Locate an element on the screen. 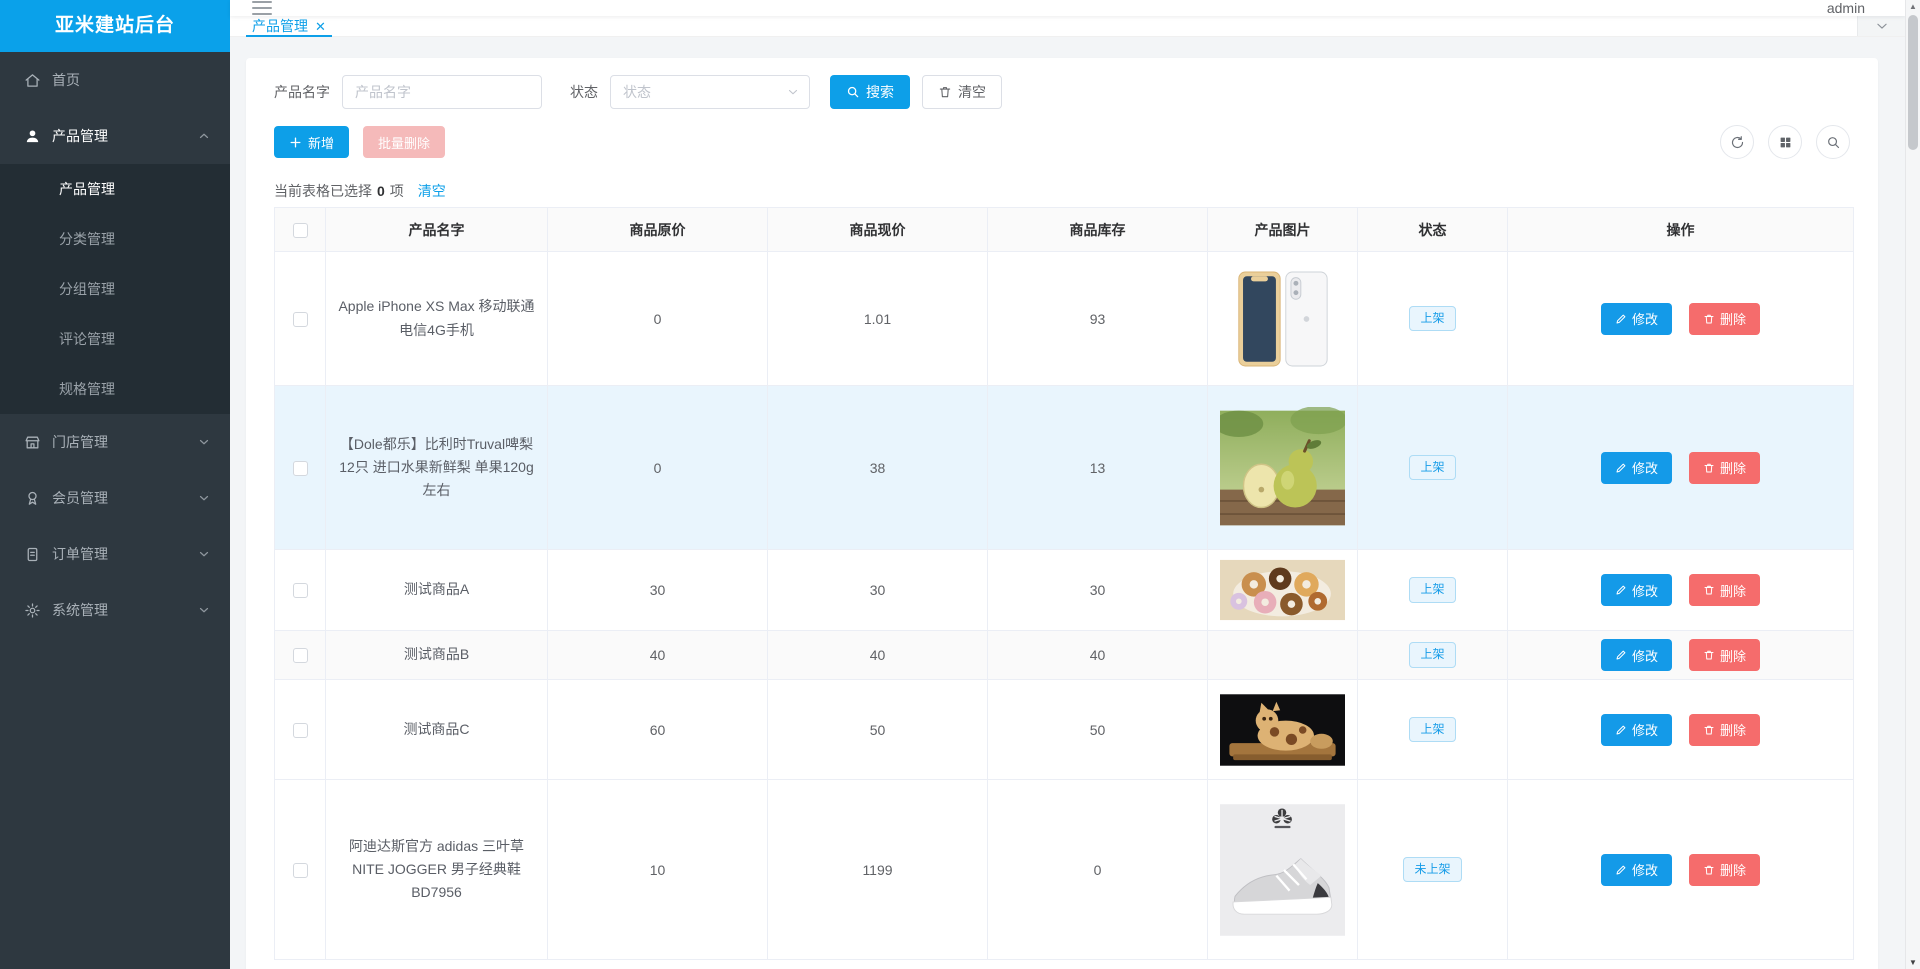 The width and height of the screenshot is (1920, 969). tab-close-icon: ✕ is located at coordinates (320, 26).